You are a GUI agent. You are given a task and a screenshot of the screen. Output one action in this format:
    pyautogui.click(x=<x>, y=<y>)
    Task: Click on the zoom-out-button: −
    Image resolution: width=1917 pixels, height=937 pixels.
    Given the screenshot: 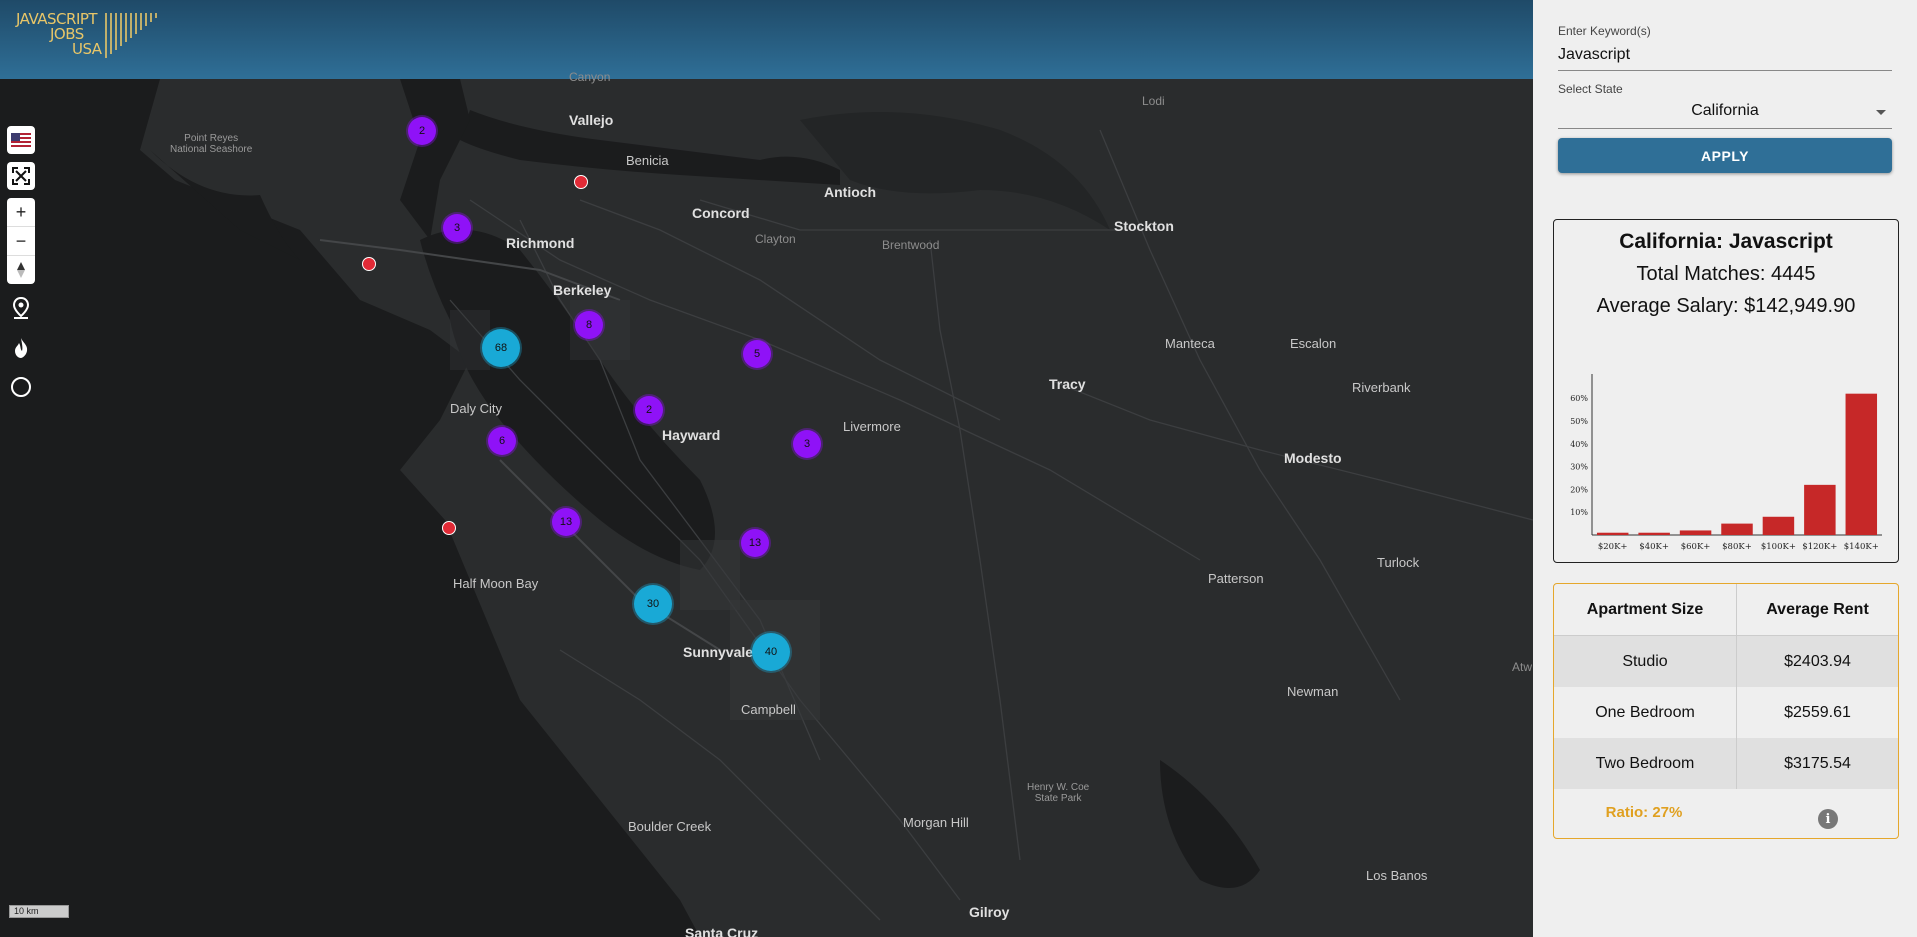 What is the action you would take?
    pyautogui.click(x=21, y=241)
    